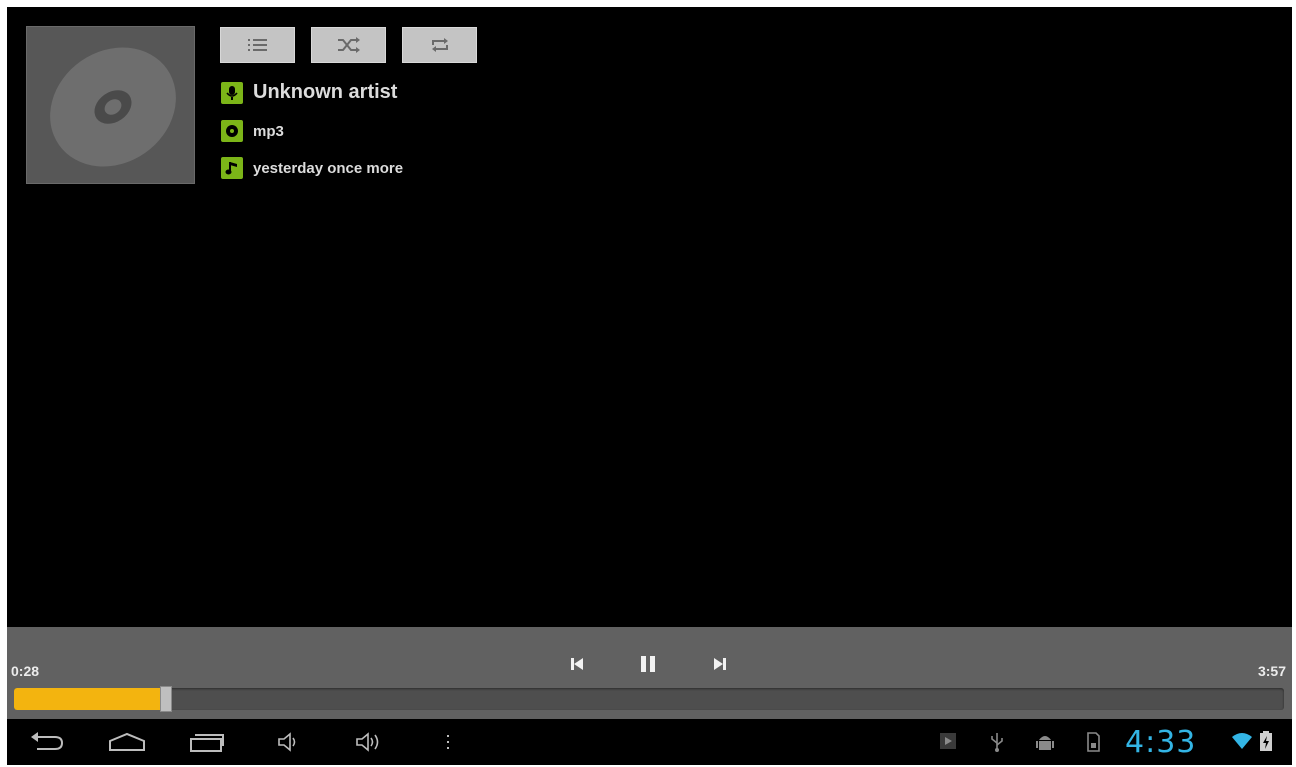 This screenshot has width=1296, height=767. I want to click on android-debug-icon, so click(1045, 742).